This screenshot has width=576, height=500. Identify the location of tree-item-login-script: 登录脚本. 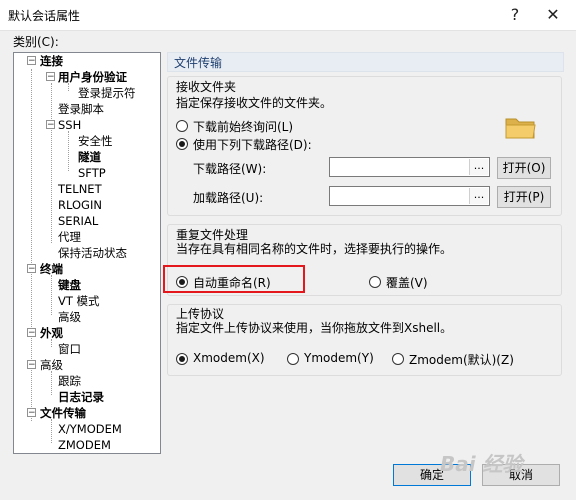
(81, 109).